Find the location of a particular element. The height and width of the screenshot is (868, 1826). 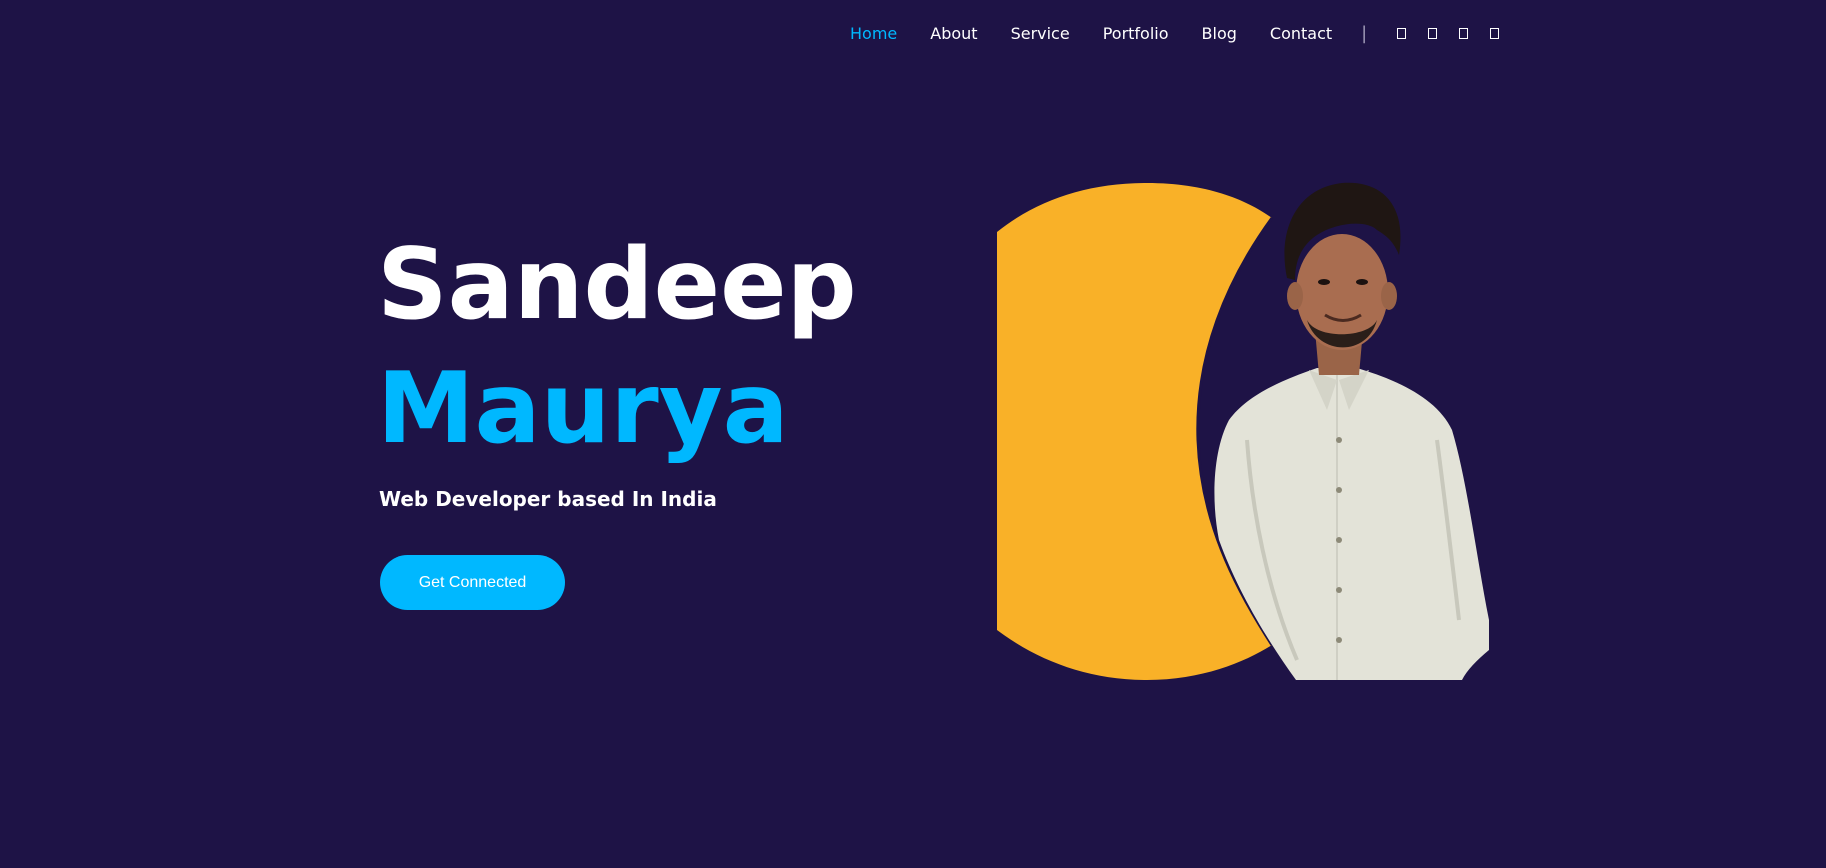

hero-tagline: Web Developer based In India is located at coordinates (548, 499).